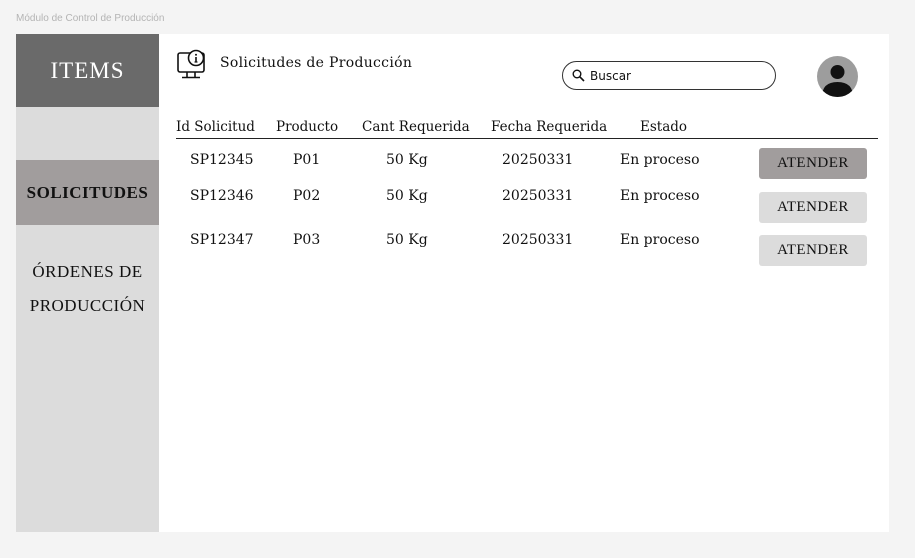 The height and width of the screenshot is (558, 915). What do you see at coordinates (307, 196) in the screenshot?
I see `cell-producto: P02` at bounding box center [307, 196].